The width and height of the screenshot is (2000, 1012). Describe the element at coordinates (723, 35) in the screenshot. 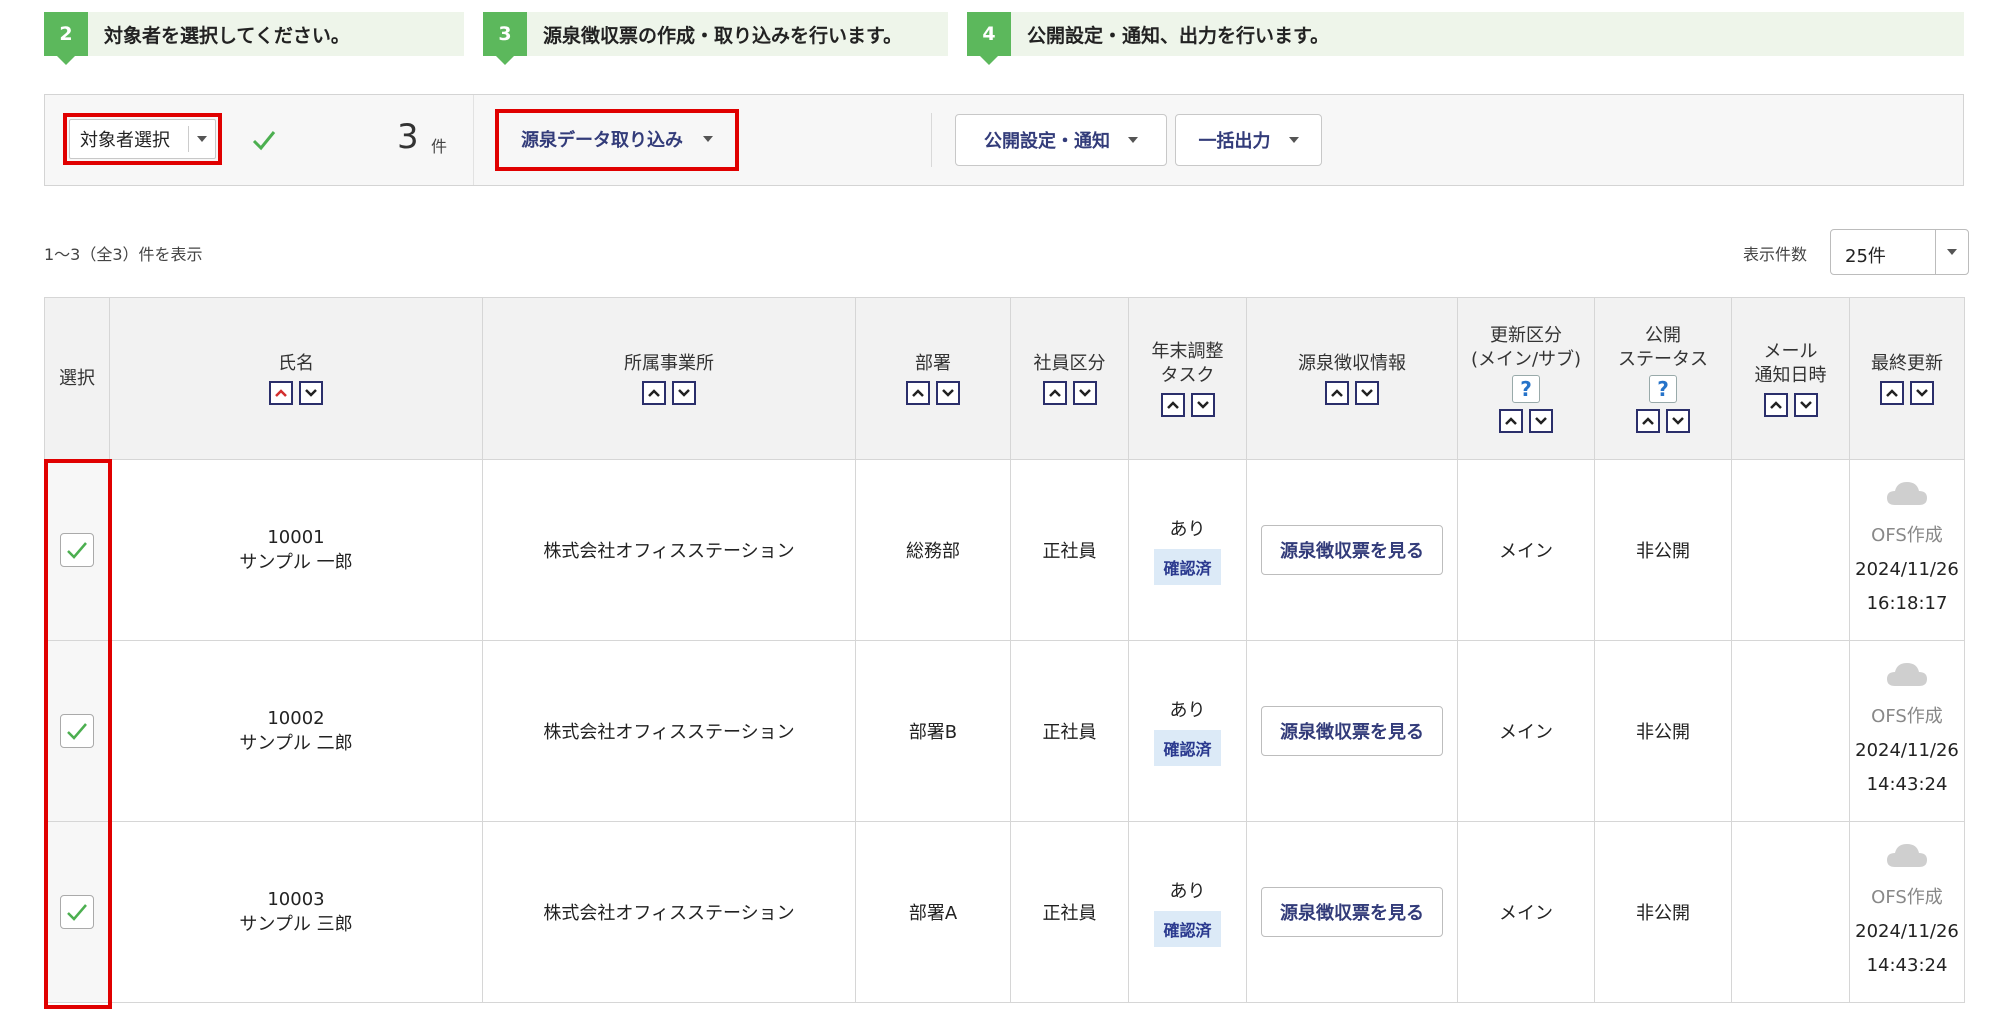

I see `step-3-text: 源泉徴収票の作成・取り込みを行います。` at that location.